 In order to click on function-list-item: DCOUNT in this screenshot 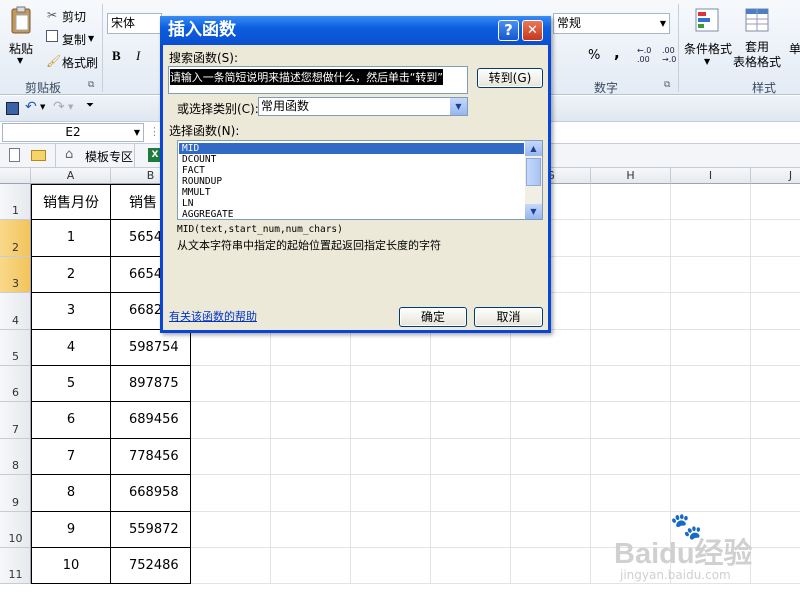, I will do `click(351, 159)`.